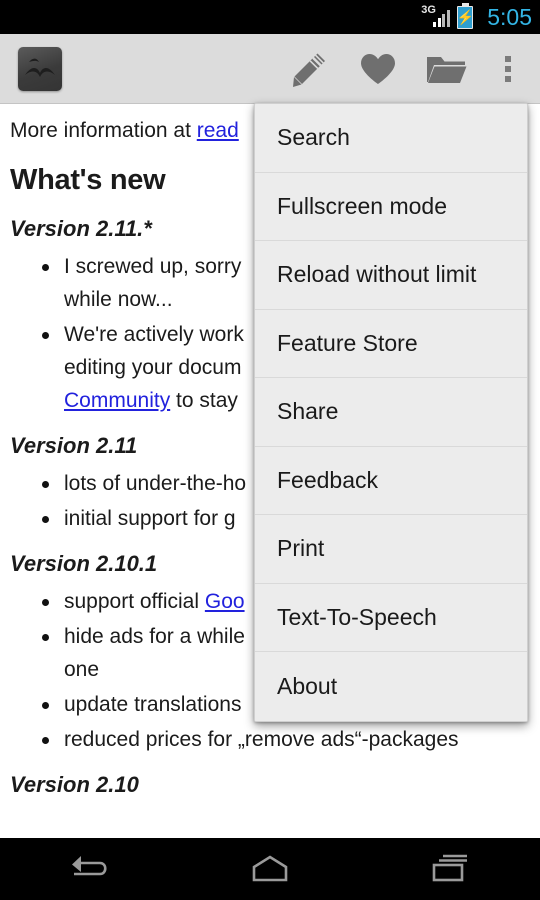  I want to click on list-item: reduced prices for „remove ads“-packages, so click(272, 739).